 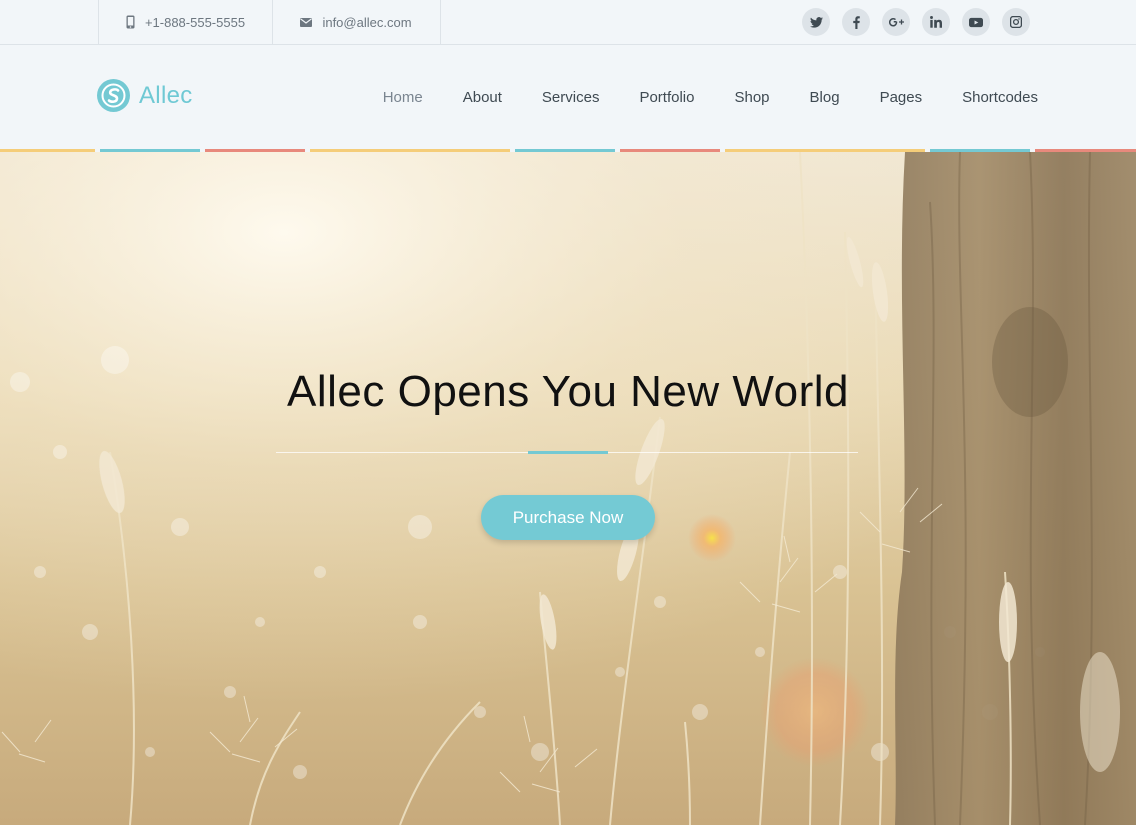 What do you see at coordinates (901, 97) in the screenshot?
I see `nav-item-pages: Pages` at bounding box center [901, 97].